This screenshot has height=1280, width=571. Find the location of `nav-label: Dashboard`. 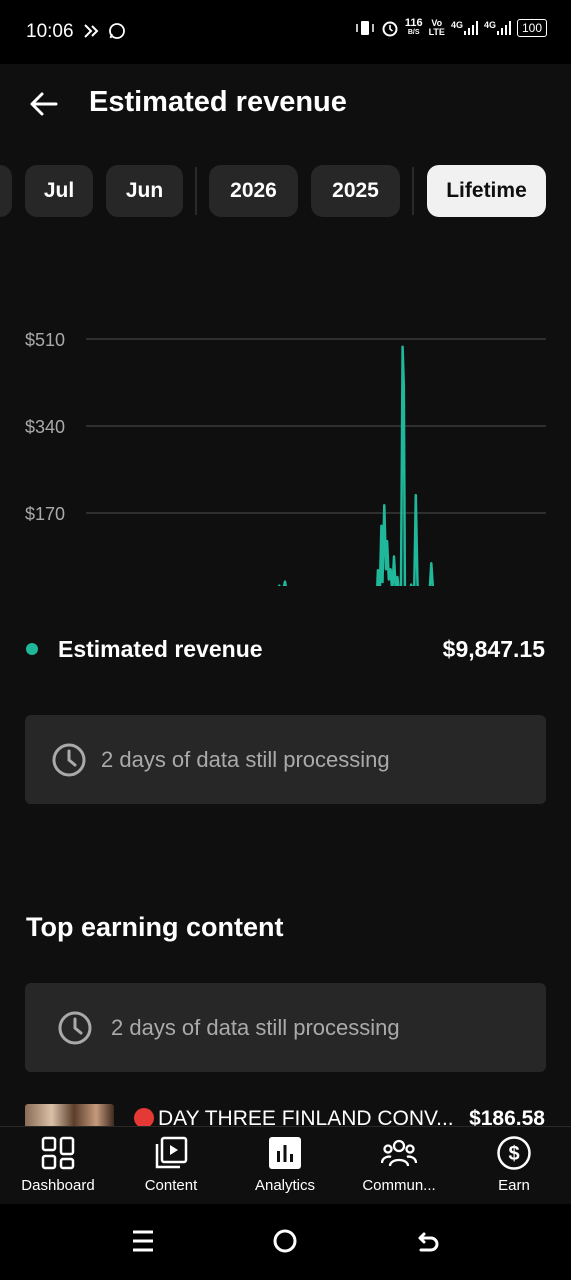

nav-label: Dashboard is located at coordinates (58, 1185).